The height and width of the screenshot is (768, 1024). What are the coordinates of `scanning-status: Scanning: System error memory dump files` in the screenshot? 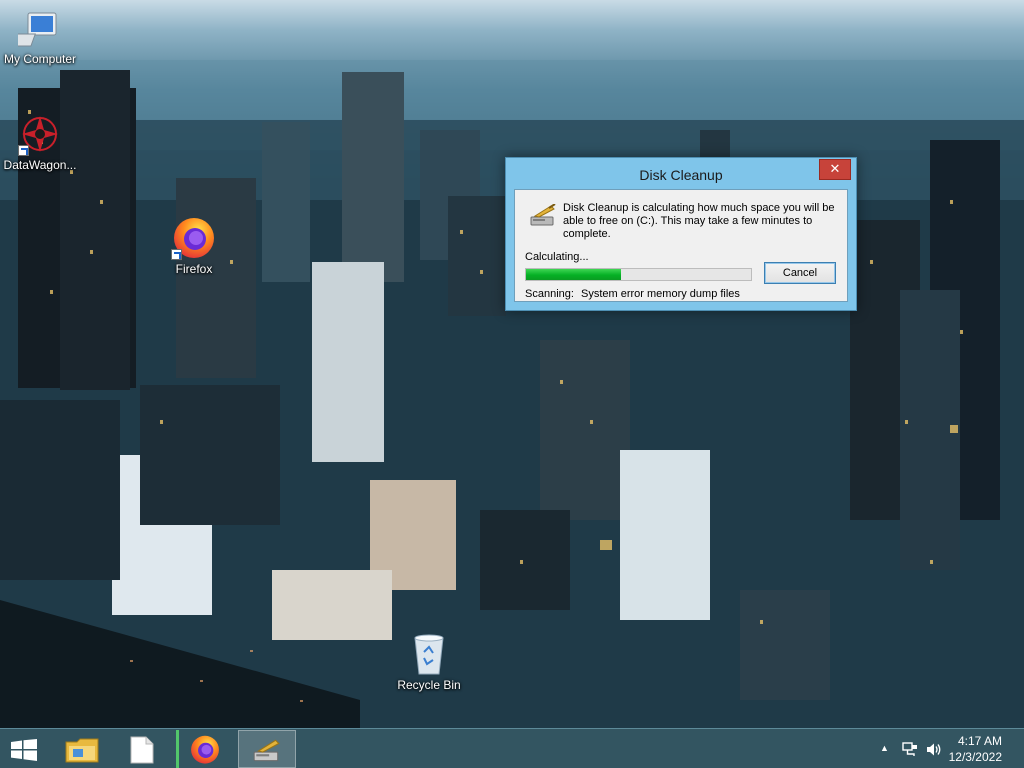 It's located at (632, 294).